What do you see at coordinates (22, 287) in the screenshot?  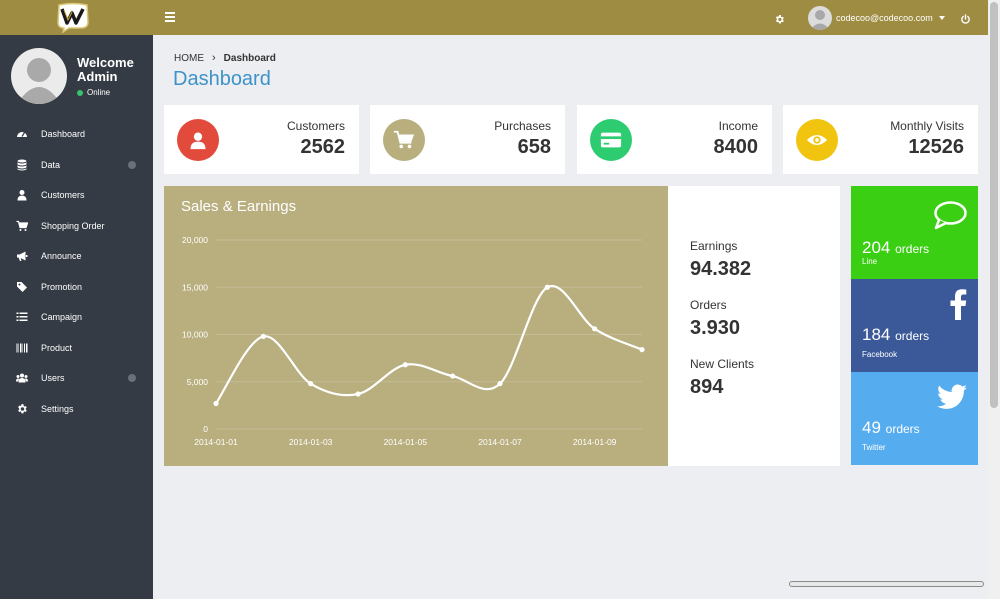 I see `tags-icon` at bounding box center [22, 287].